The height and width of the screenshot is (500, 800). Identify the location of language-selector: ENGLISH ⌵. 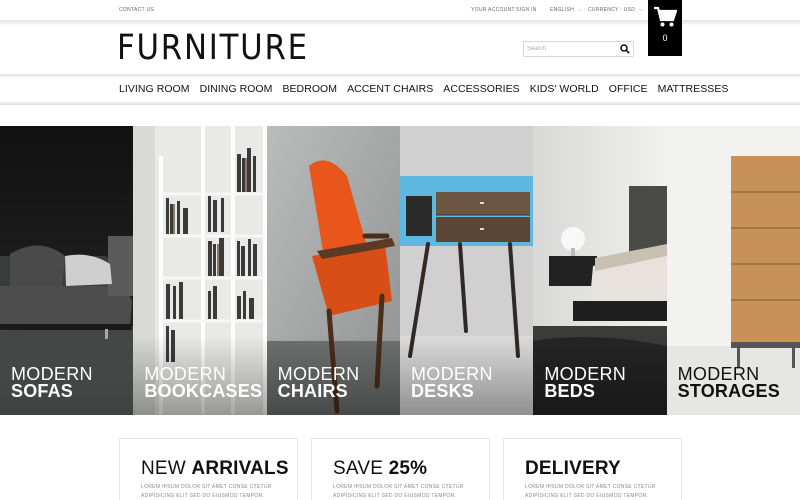
(566, 10).